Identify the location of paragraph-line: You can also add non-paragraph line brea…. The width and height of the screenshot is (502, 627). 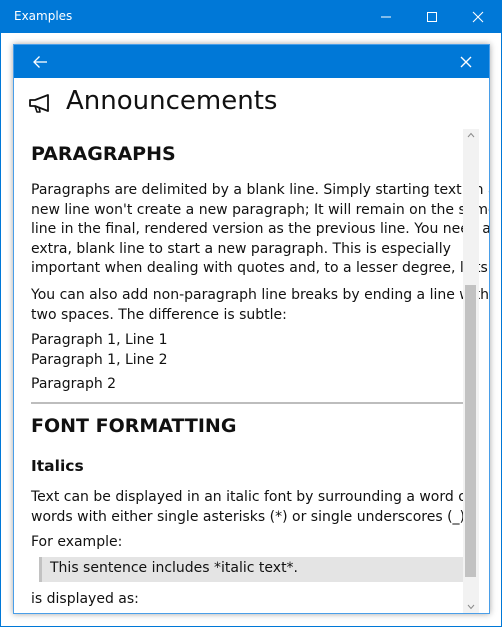
(260, 295).